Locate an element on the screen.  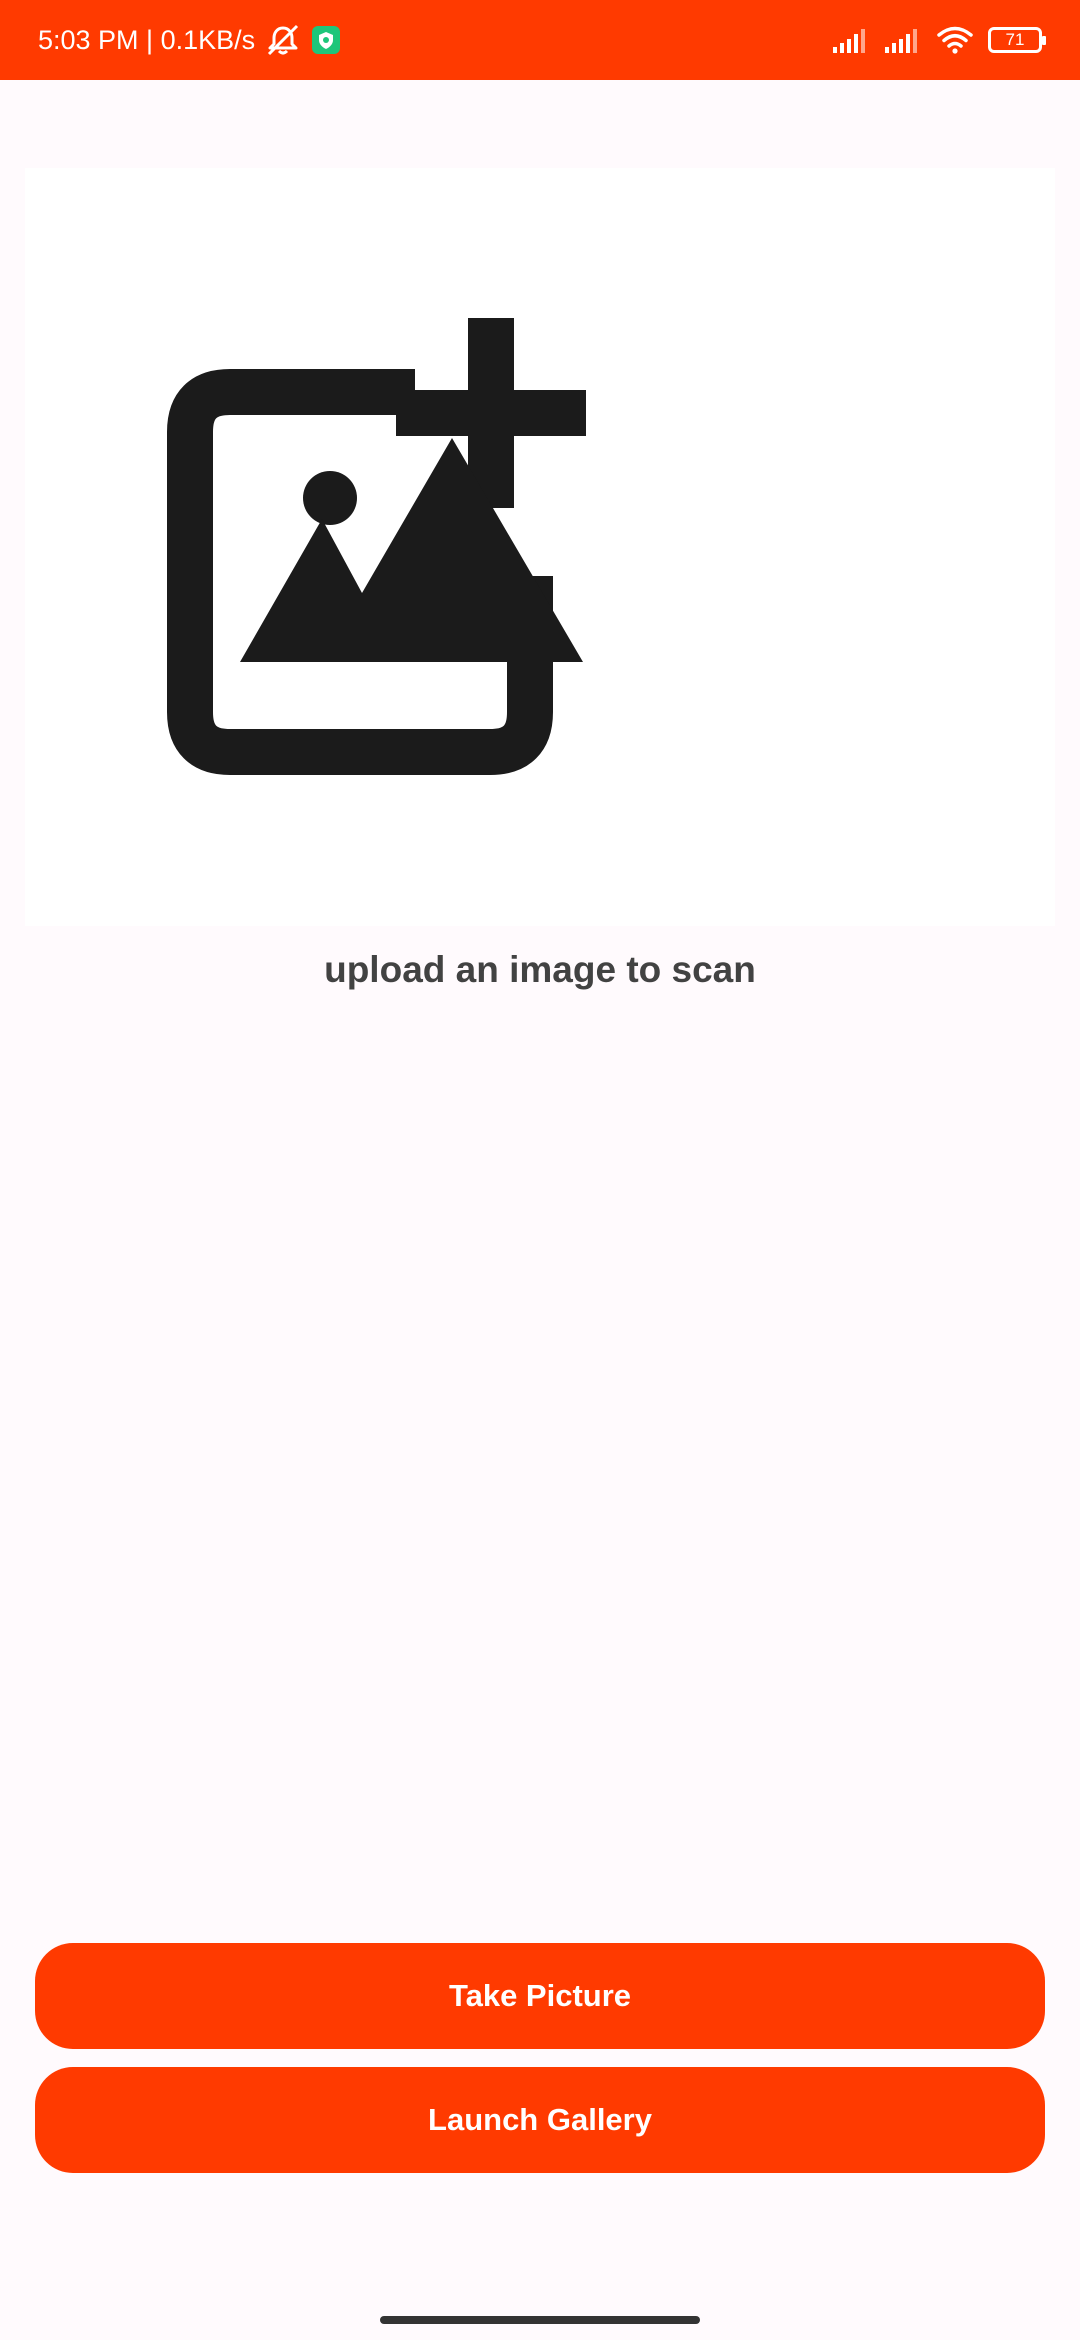
status-time-speed: 5:03 PM | 0.1KB/s is located at coordinates (147, 39).